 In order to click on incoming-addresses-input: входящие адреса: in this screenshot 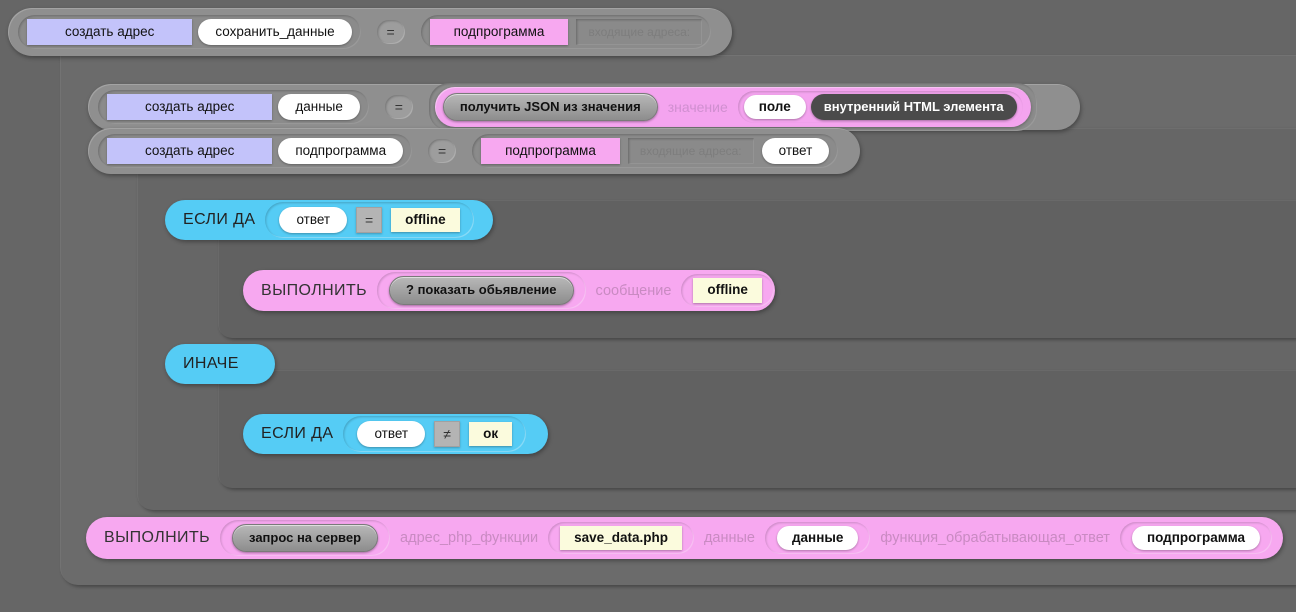, I will do `click(639, 32)`.